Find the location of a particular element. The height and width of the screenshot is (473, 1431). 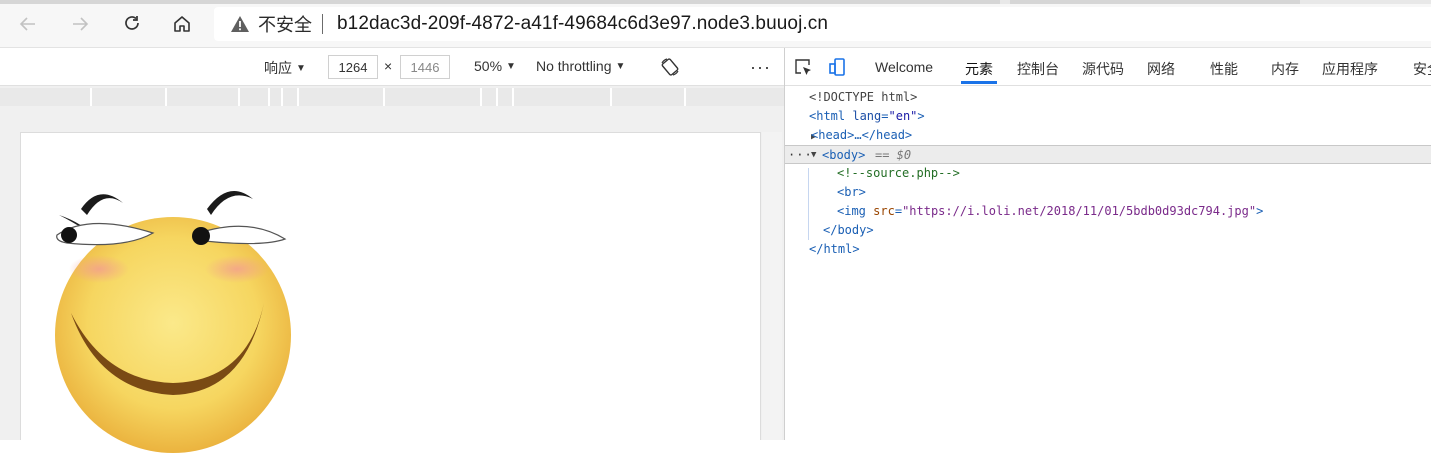

dom-line-body-selected: ··· ▼ <body> == $0 is located at coordinates (1108, 154).